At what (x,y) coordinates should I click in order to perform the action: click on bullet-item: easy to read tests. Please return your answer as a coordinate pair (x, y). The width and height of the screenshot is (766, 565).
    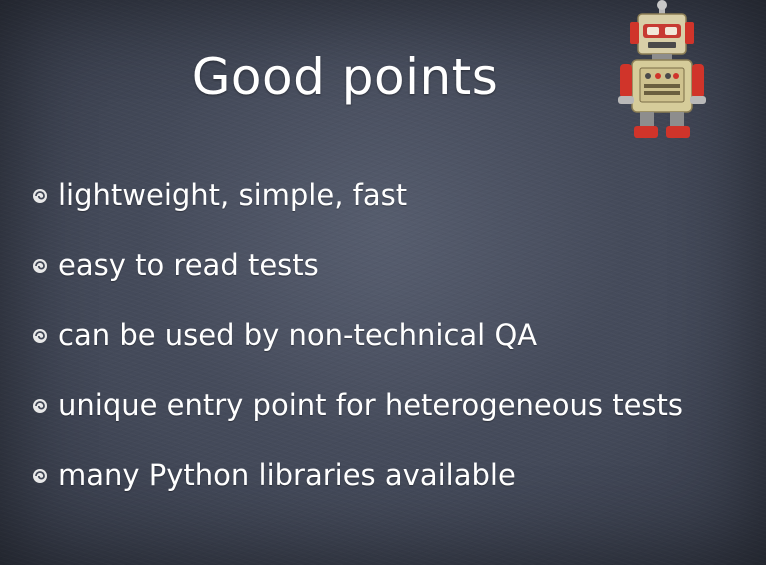
    Looking at the image, I should click on (356, 265).